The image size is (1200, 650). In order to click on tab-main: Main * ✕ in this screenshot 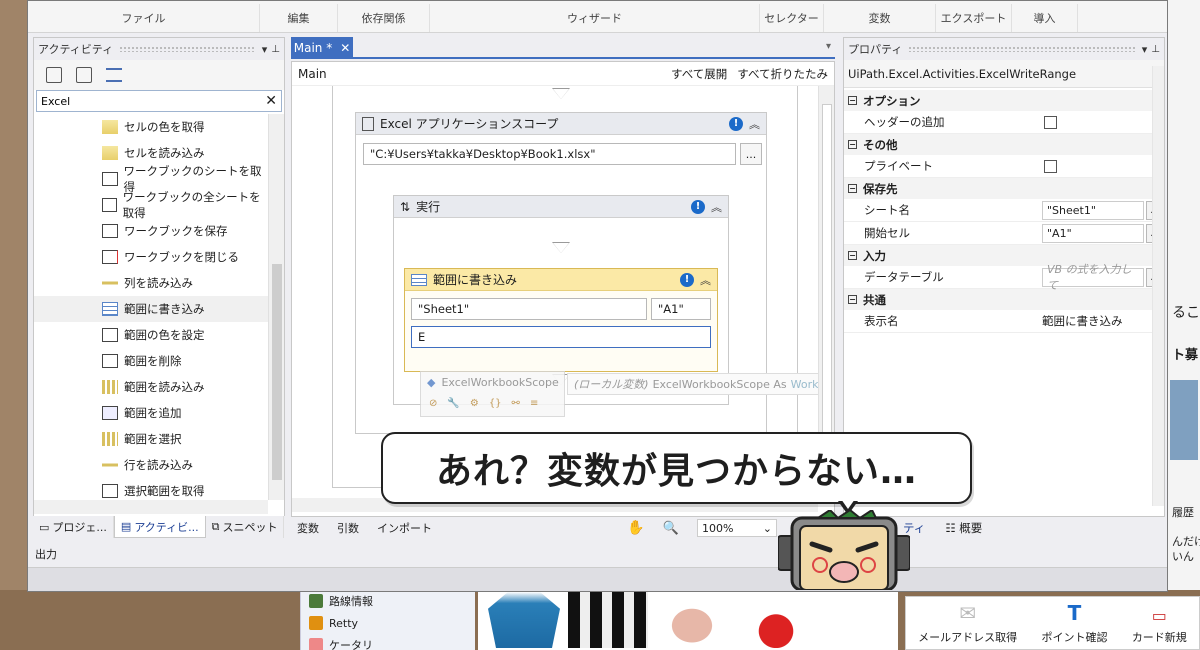, I will do `click(322, 48)`.